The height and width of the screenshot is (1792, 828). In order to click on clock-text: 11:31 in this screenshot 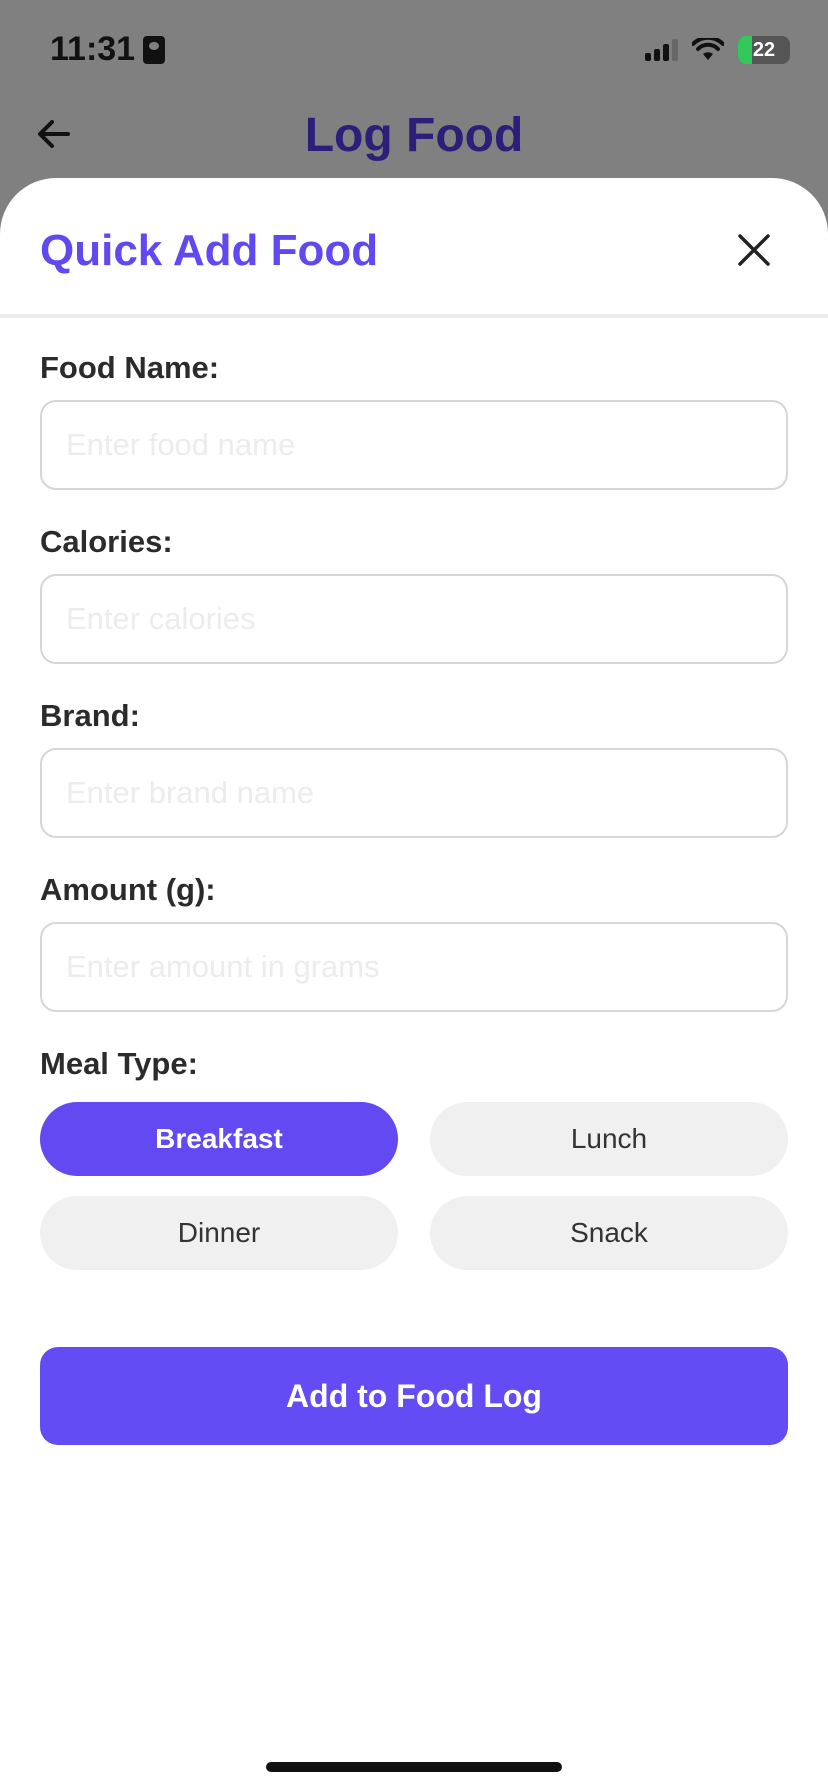, I will do `click(93, 49)`.